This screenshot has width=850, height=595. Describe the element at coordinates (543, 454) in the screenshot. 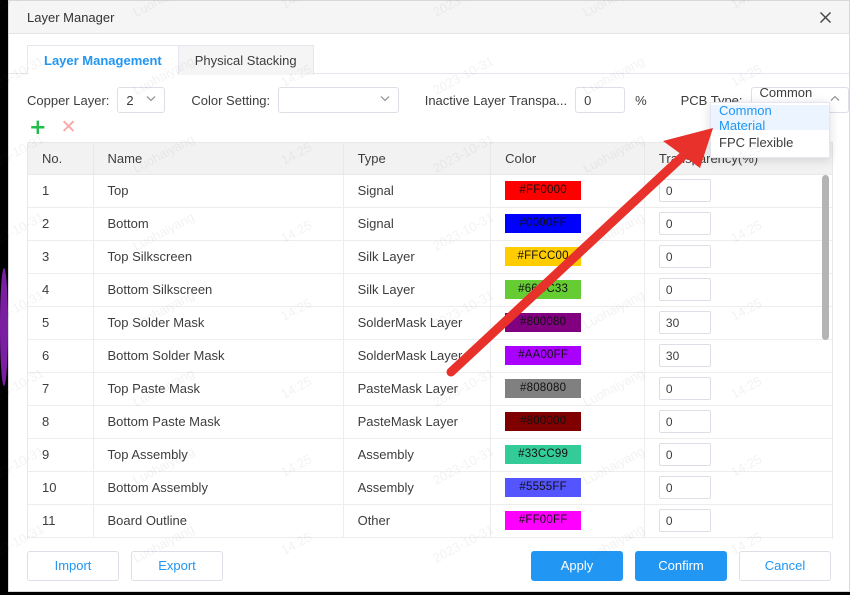

I see `color-swatch: #33CC99` at that location.